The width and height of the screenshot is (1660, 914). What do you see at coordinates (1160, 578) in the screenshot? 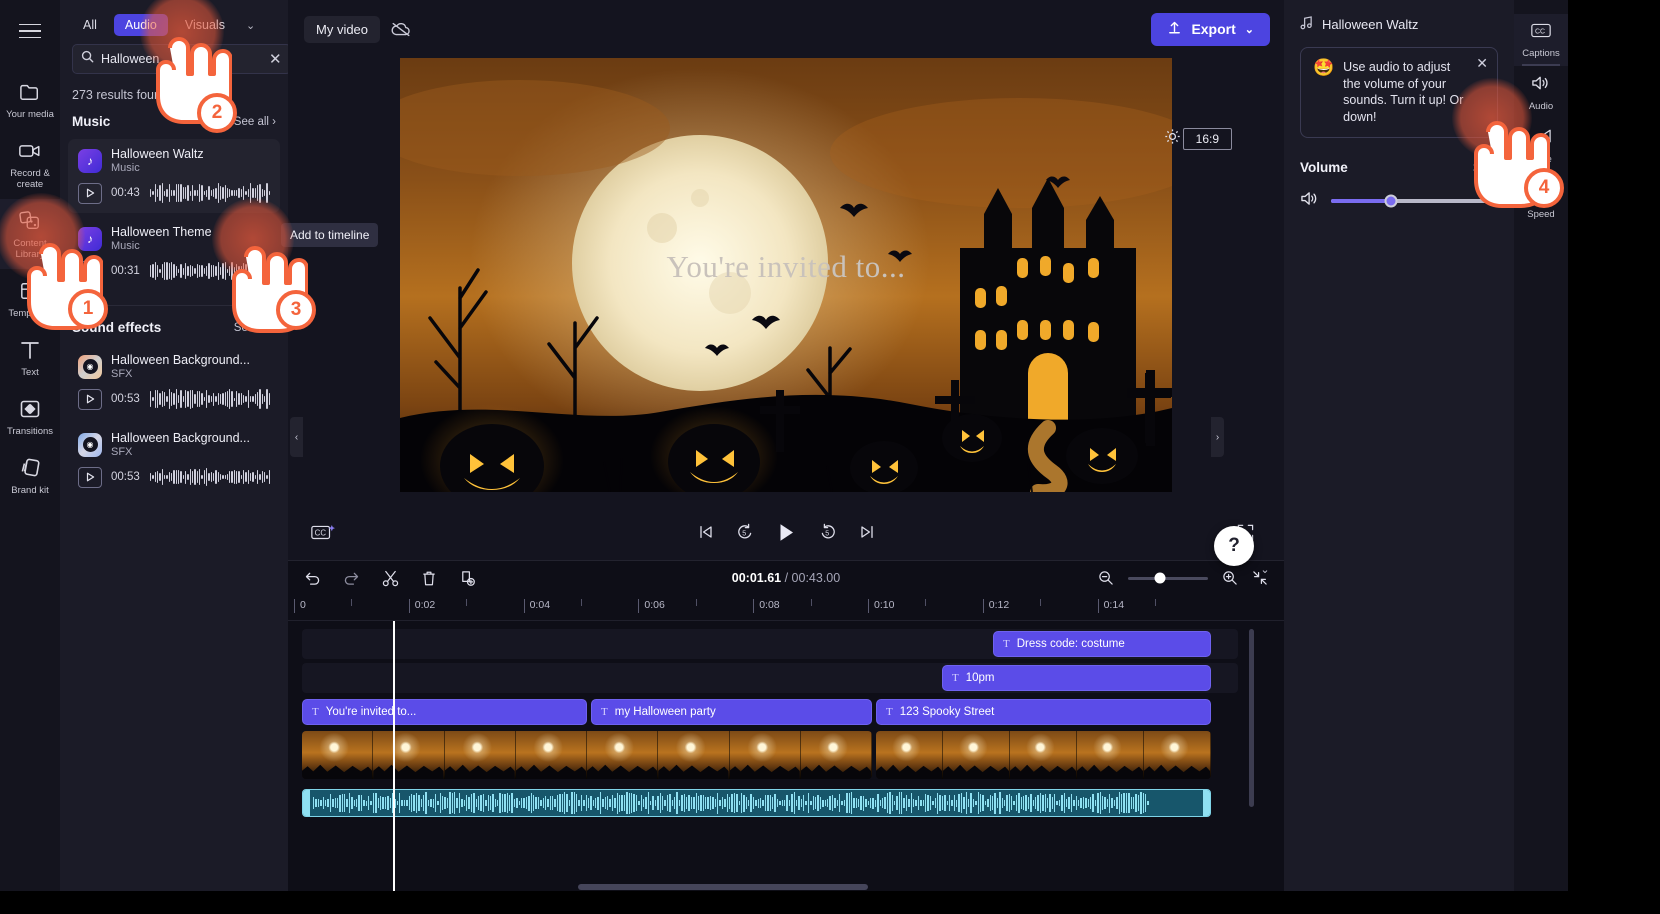
I see `zoom-slider-knob` at bounding box center [1160, 578].